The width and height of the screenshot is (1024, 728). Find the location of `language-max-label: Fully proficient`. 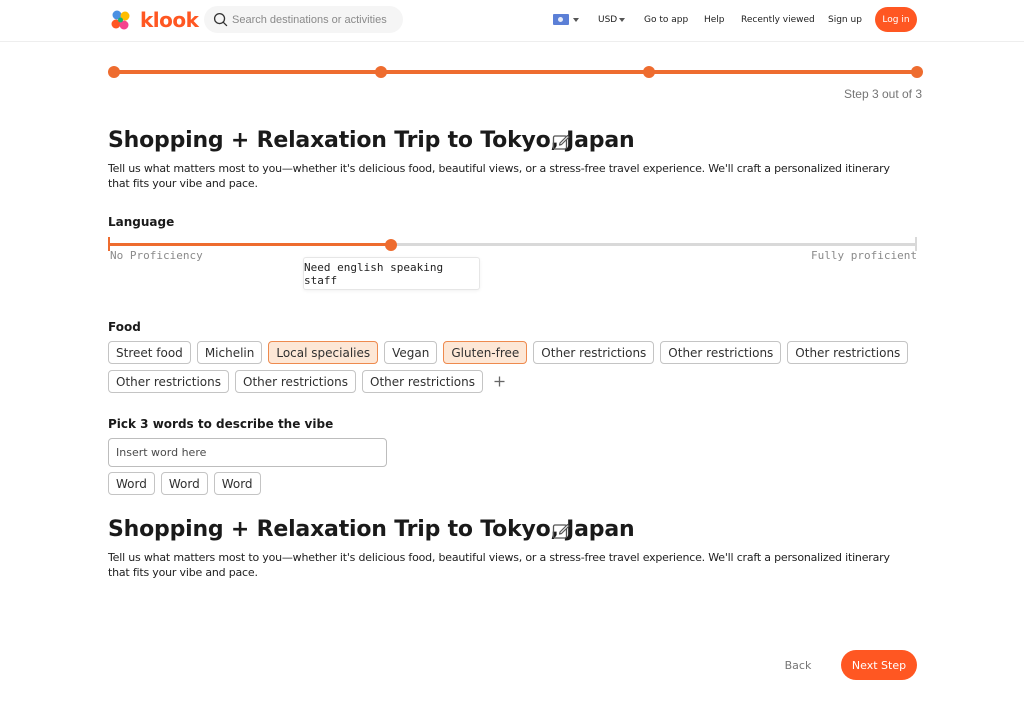

language-max-label: Fully proficient is located at coordinates (864, 255).